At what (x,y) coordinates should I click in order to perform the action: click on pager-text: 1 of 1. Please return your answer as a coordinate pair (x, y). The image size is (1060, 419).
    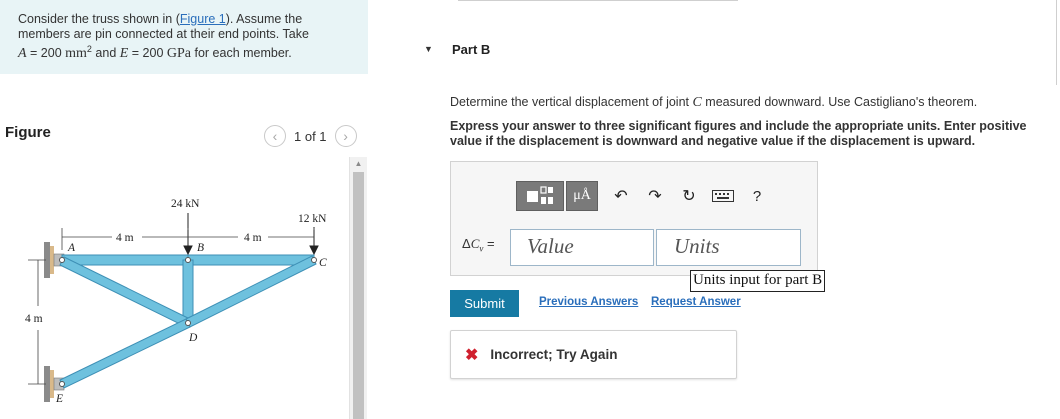
    Looking at the image, I should click on (310, 136).